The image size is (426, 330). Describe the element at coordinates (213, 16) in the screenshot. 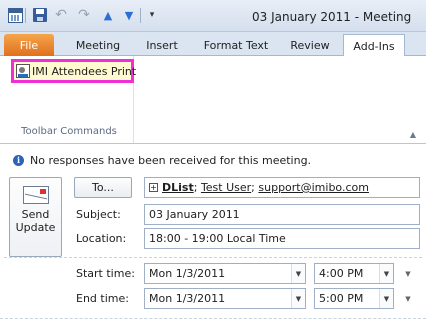

I see `title-bar: ↶ ↷ ▲ ▼ ▾ 03 January 2011 - Meeting` at that location.